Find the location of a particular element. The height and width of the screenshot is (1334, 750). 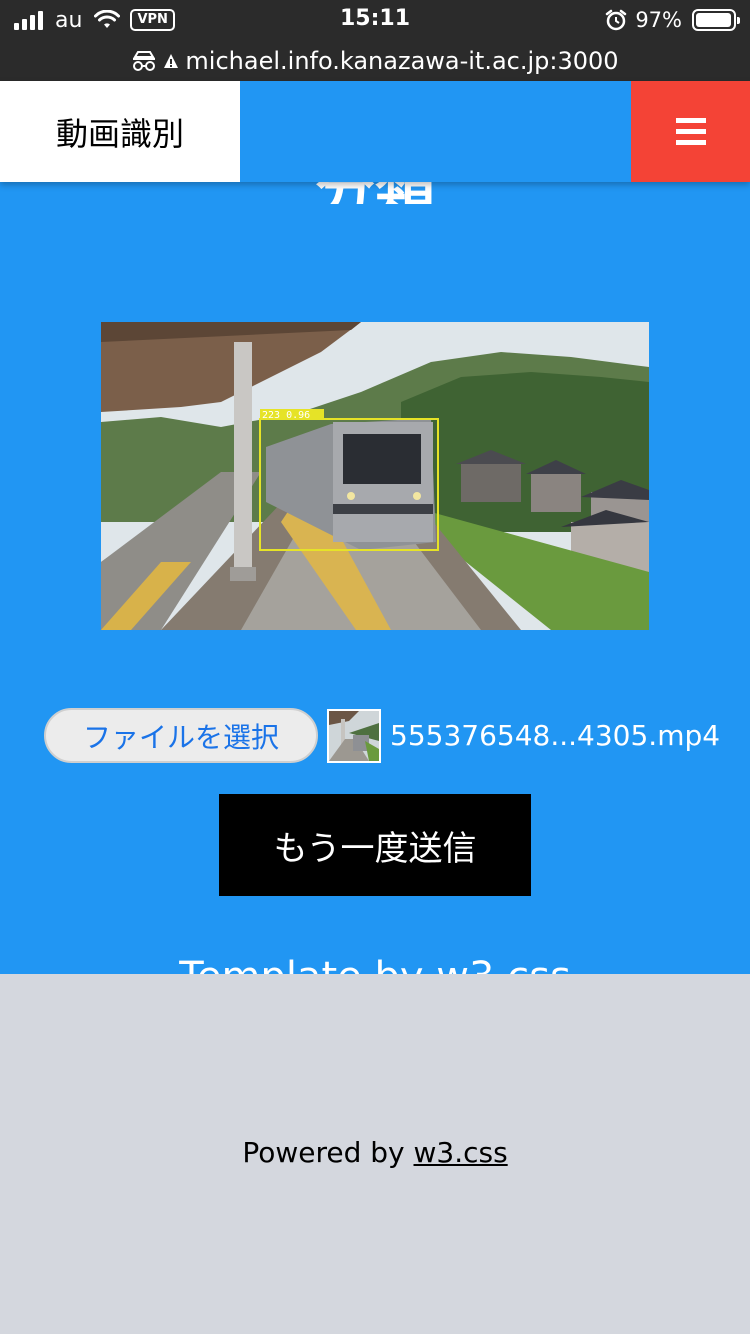

warning-icon is located at coordinates (171, 61).